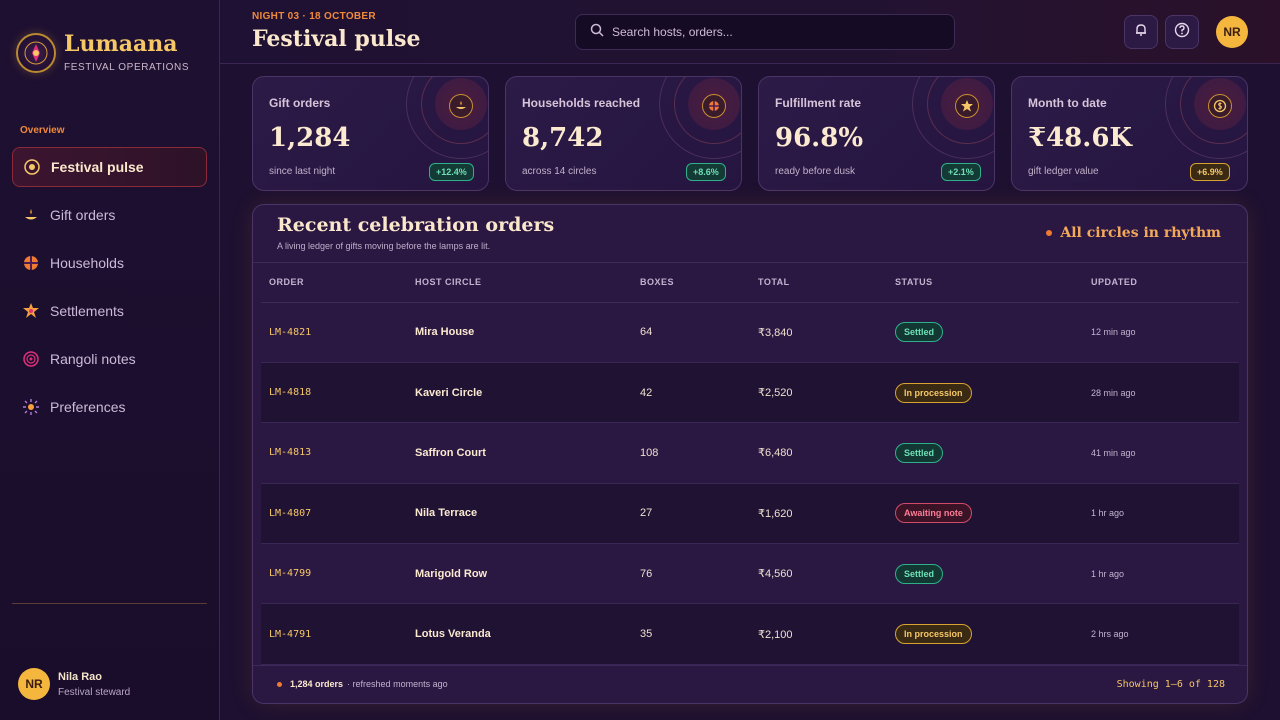 The width and height of the screenshot is (1280, 720). I want to click on updated: 12 min ago, so click(1161, 332).